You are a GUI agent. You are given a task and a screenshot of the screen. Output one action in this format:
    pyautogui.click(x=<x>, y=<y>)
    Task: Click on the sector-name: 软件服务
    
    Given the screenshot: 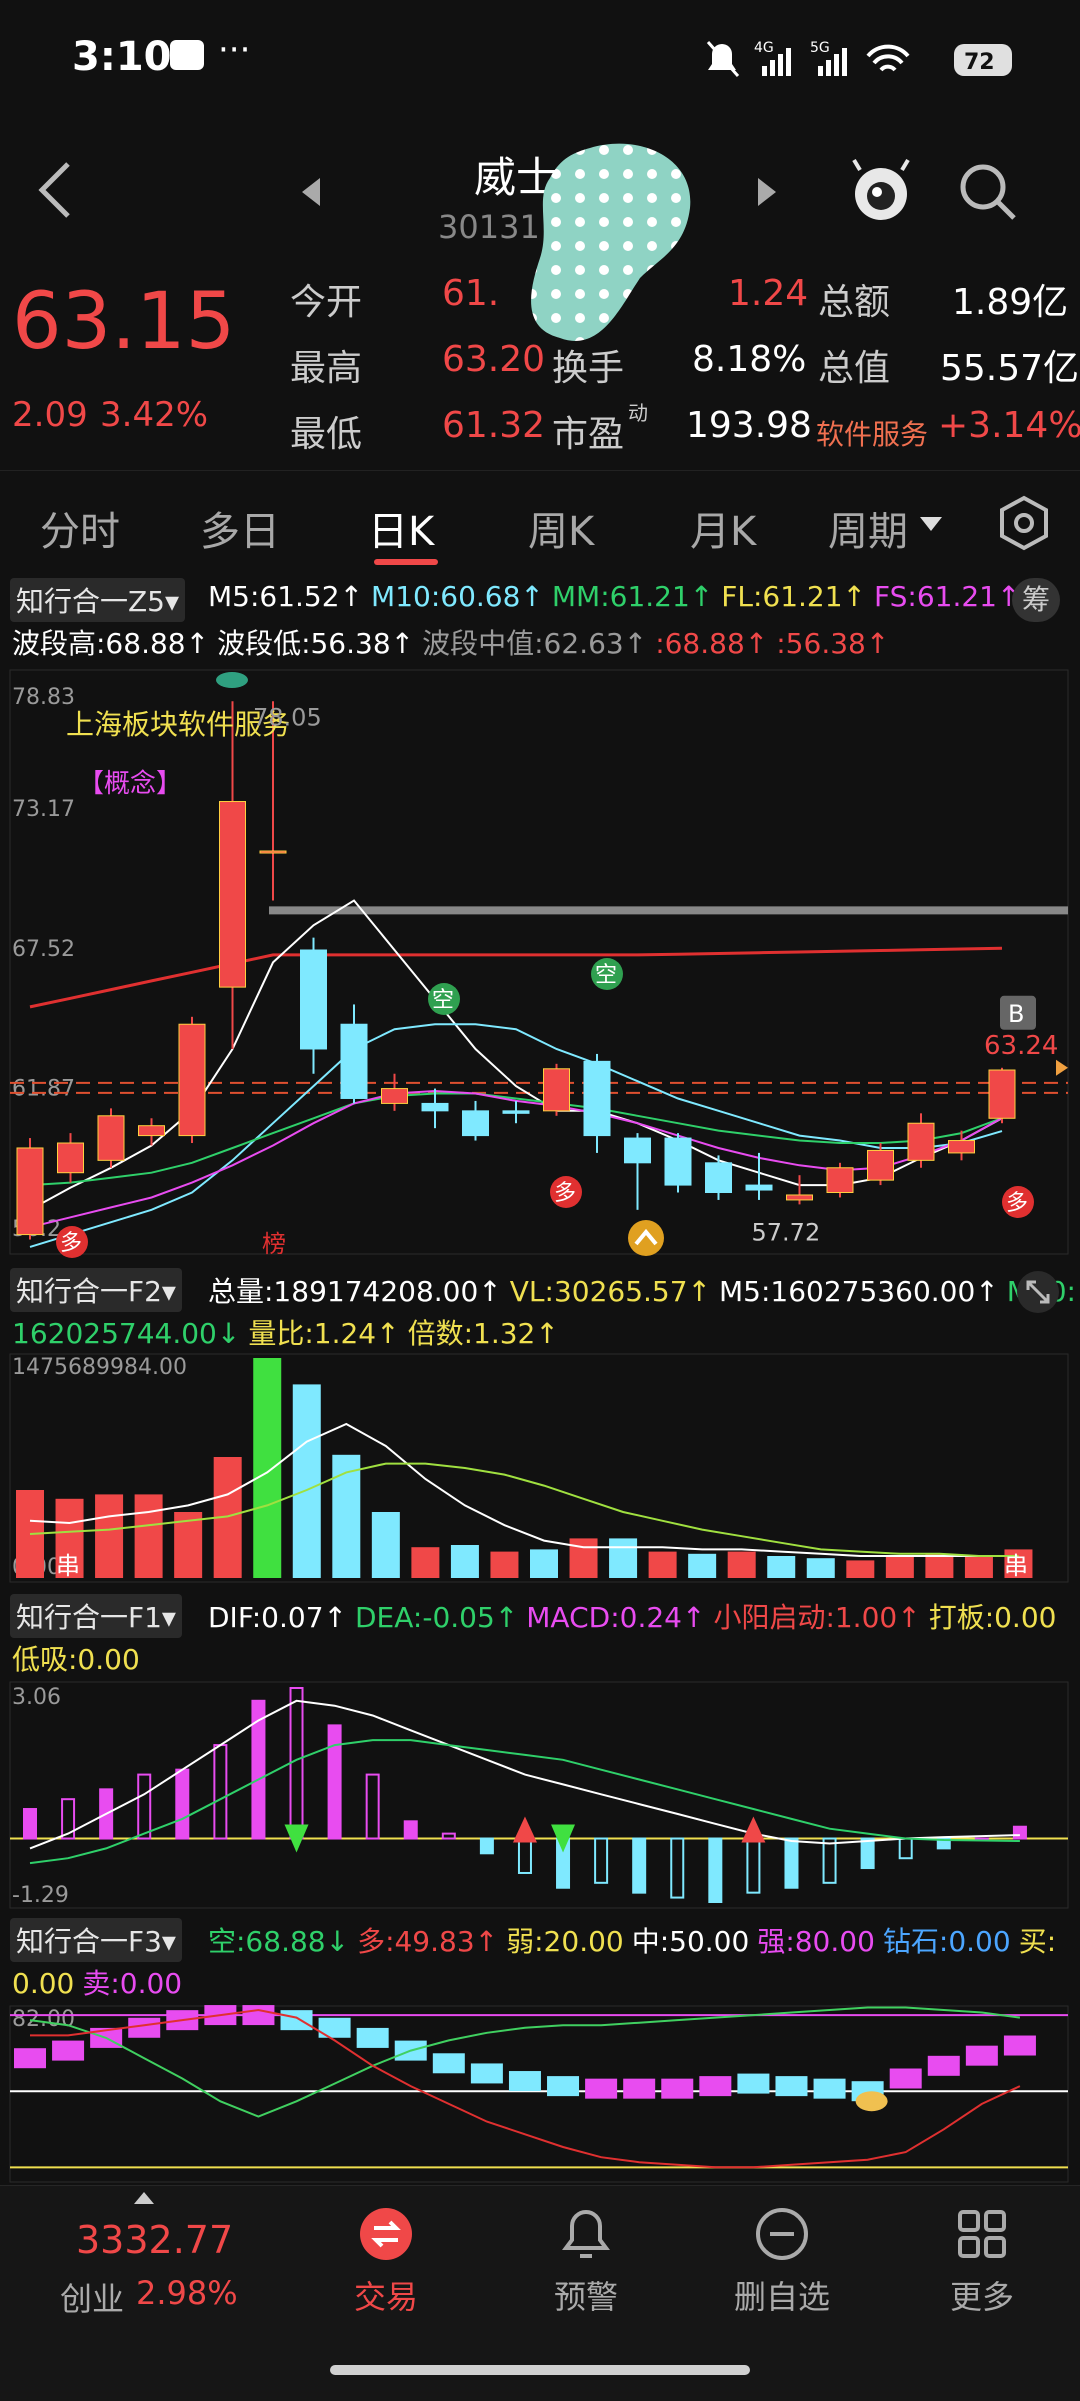 What is the action you would take?
    pyautogui.click(x=872, y=433)
    